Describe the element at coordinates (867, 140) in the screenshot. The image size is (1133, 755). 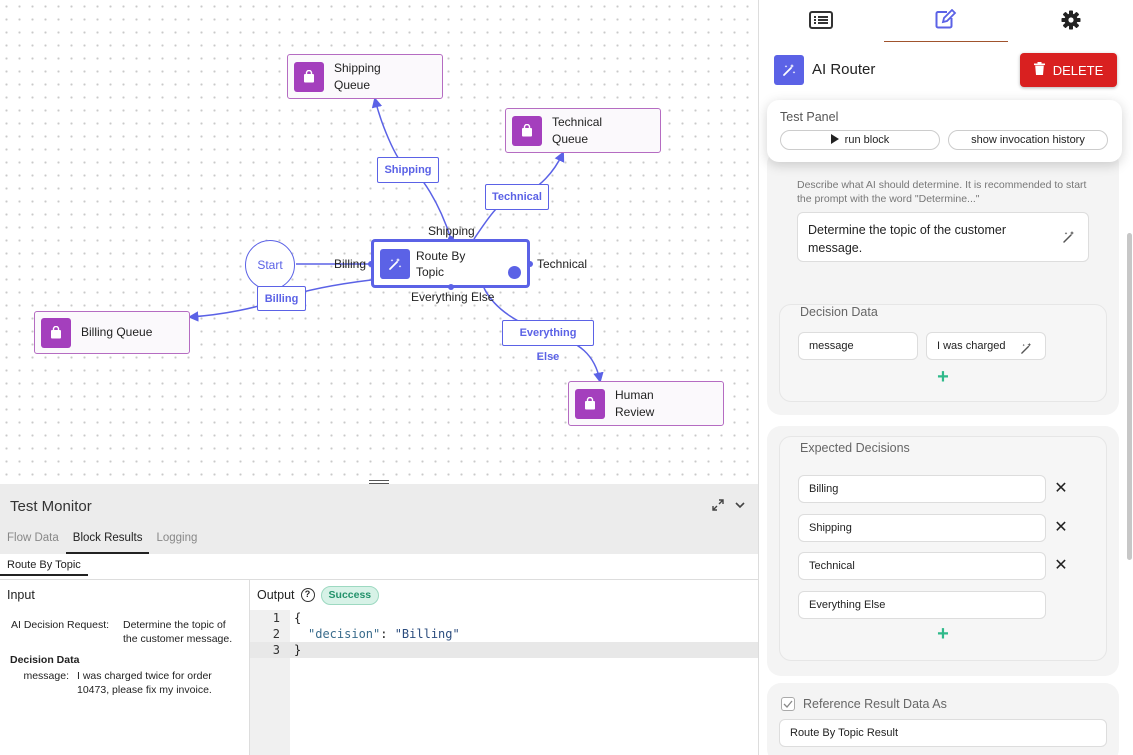
I see `run-block-label: run block` at that location.